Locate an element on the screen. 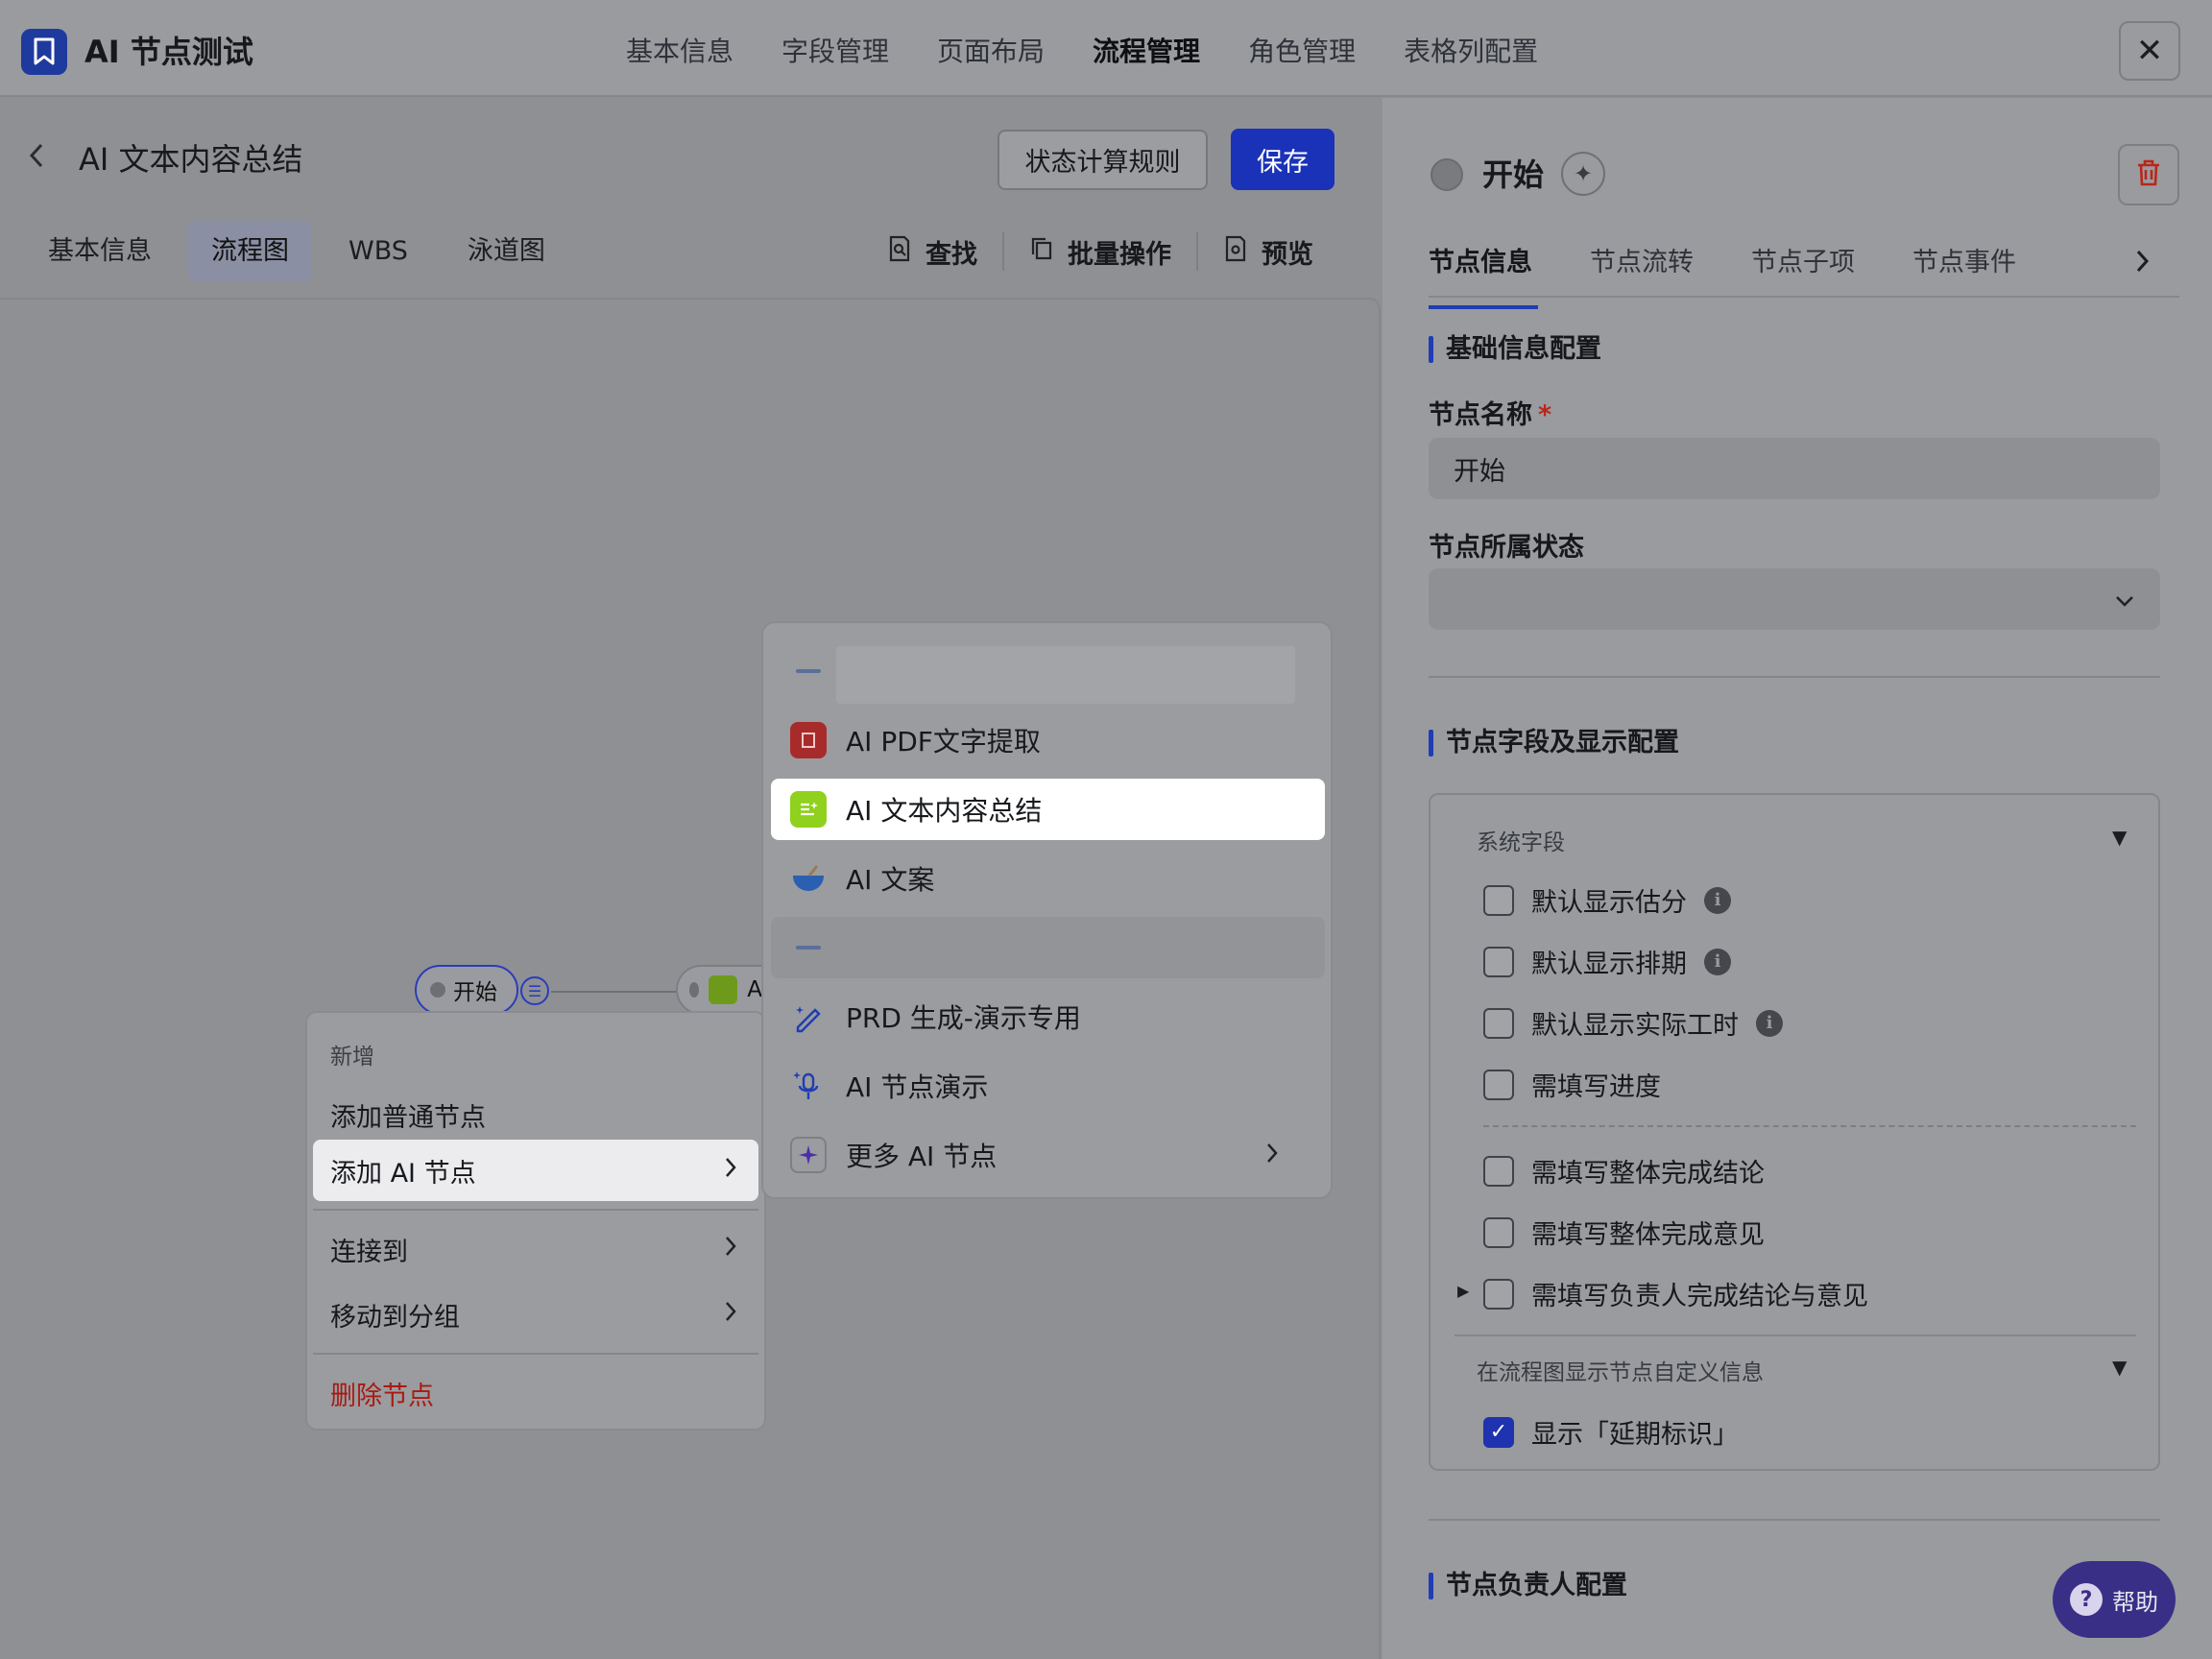  menu-item-add-ai-node: 添加 AI 节点 is located at coordinates (535, 1170).